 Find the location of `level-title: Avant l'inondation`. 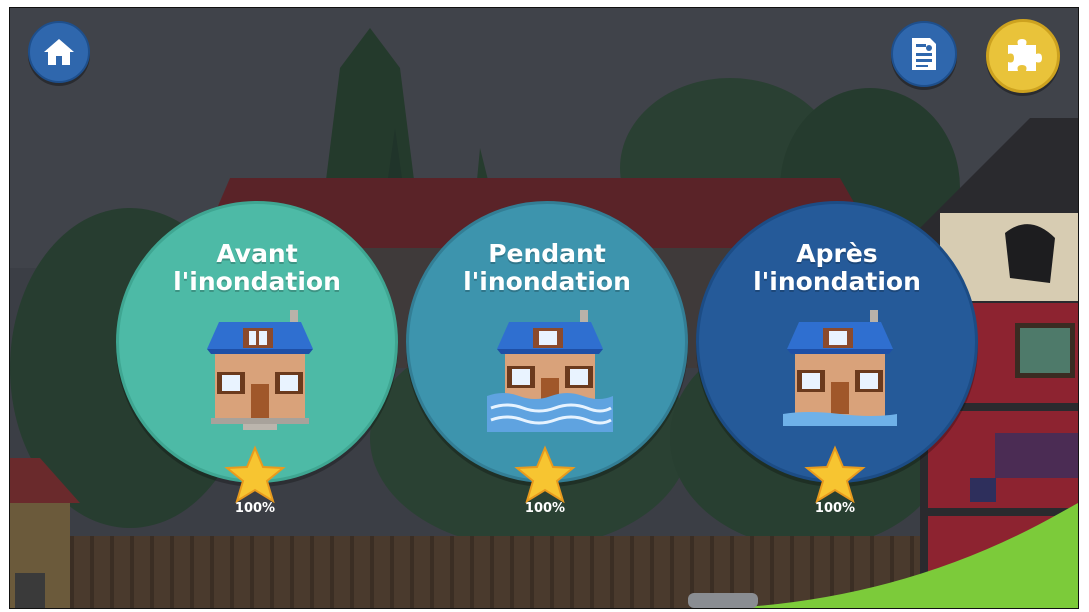

level-title: Avant l'inondation is located at coordinates (257, 268).